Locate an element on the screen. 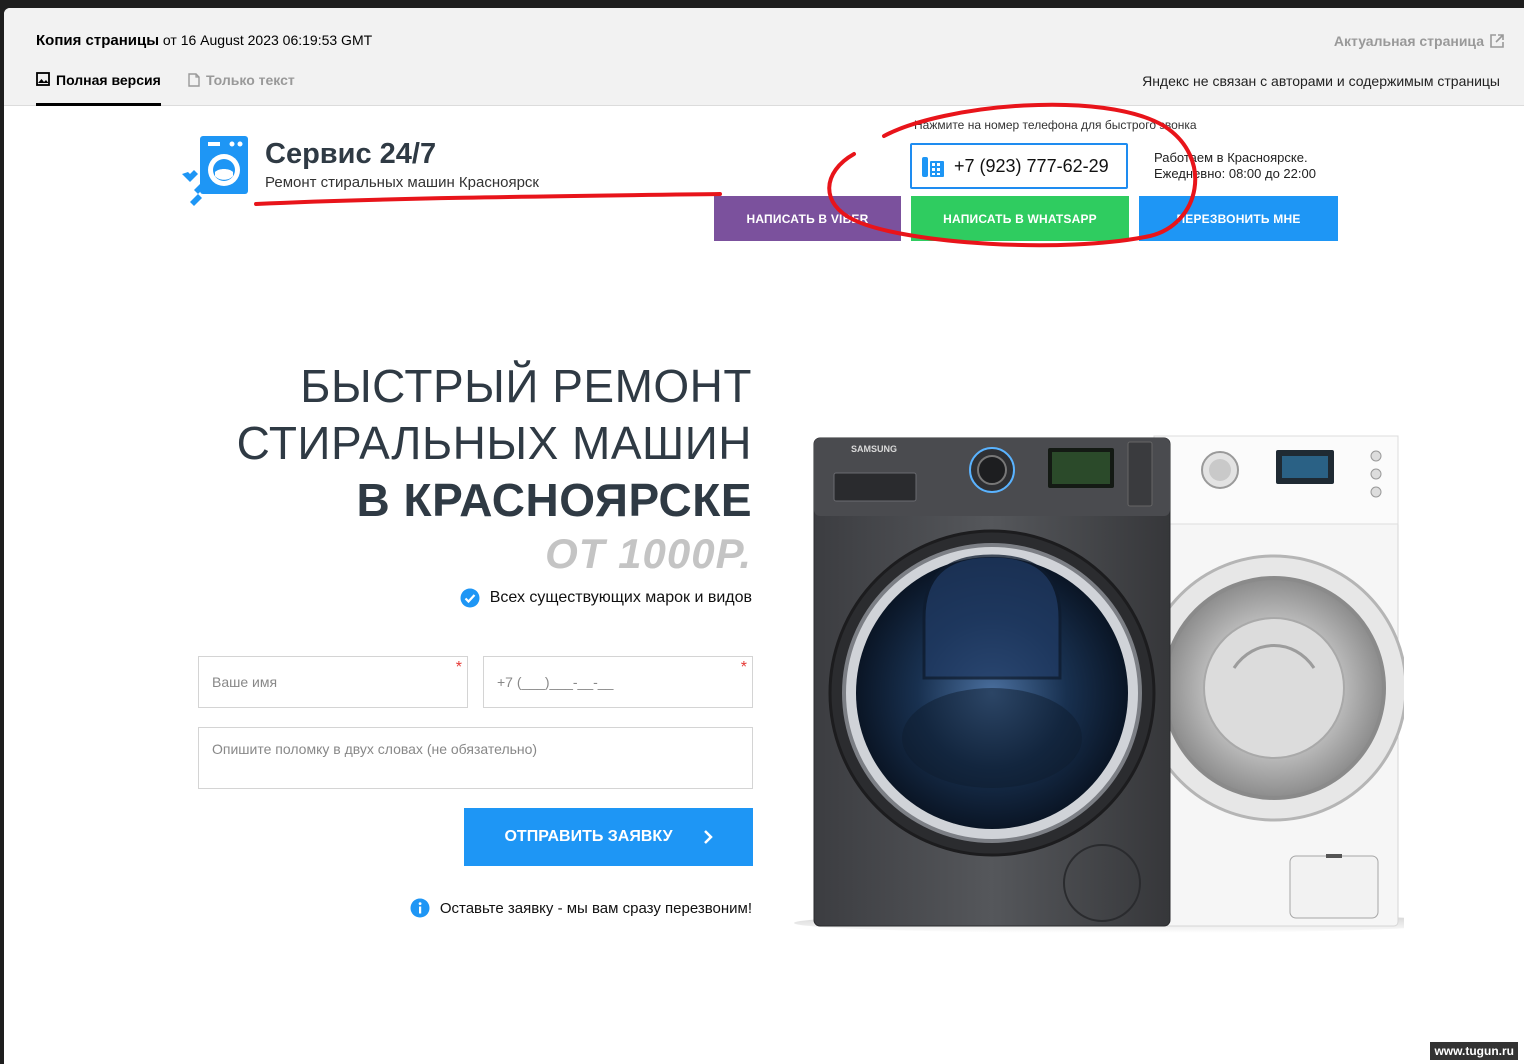  machine-brand: SAMSUNG is located at coordinates (874, 449).